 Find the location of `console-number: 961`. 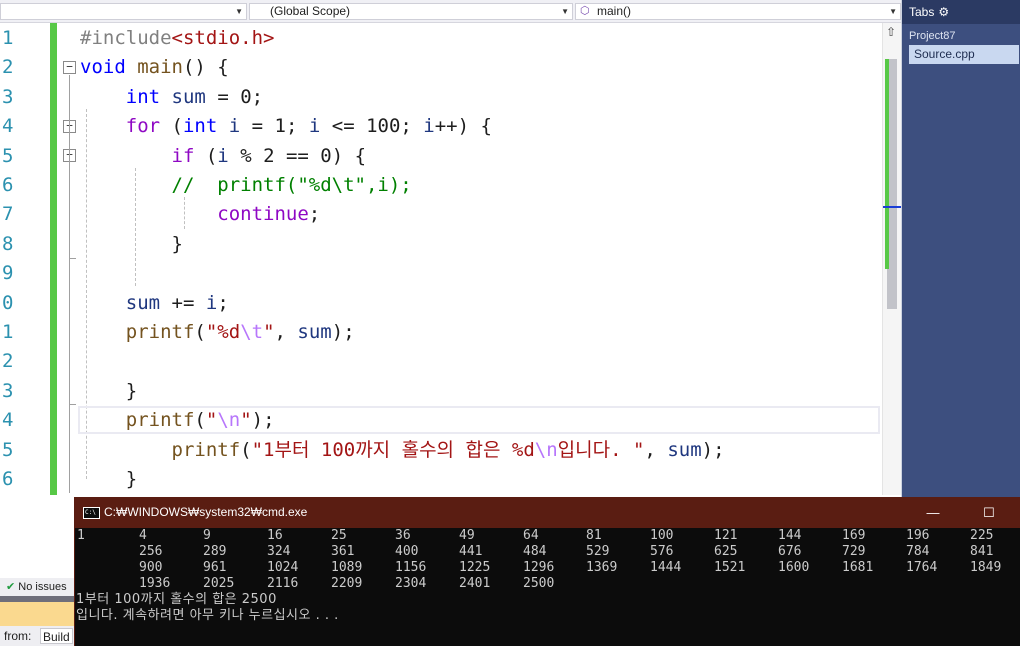

console-number: 961 is located at coordinates (215, 567).